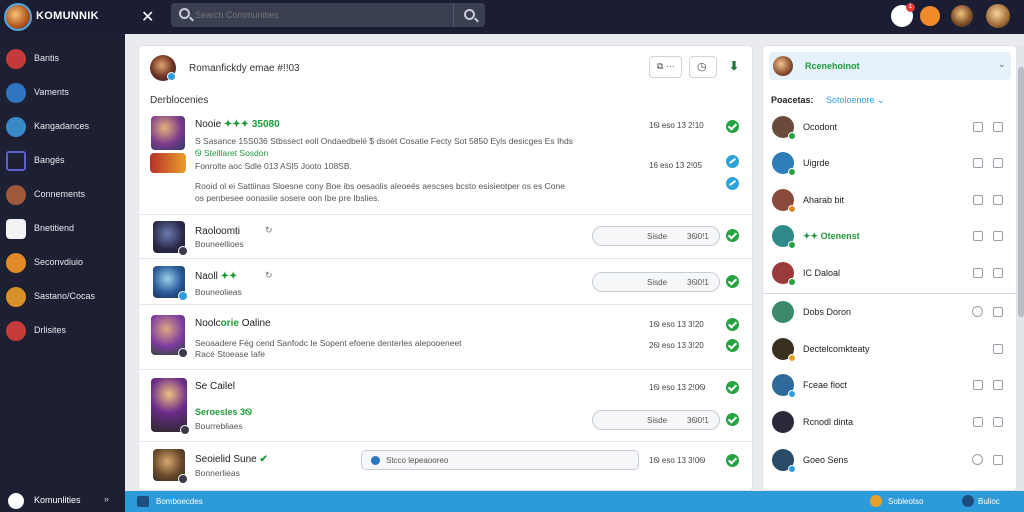  What do you see at coordinates (179, 501) in the screenshot?
I see `bottom-bar-label: Bomboecdes` at bounding box center [179, 501].